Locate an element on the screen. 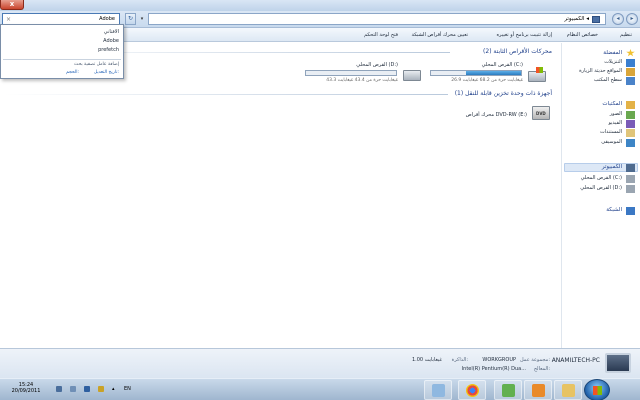 Image resolution: width=640 pixels, height=400 pixels. open-control-panel-button: فتح لوحة التحكم is located at coordinates (381, 35).